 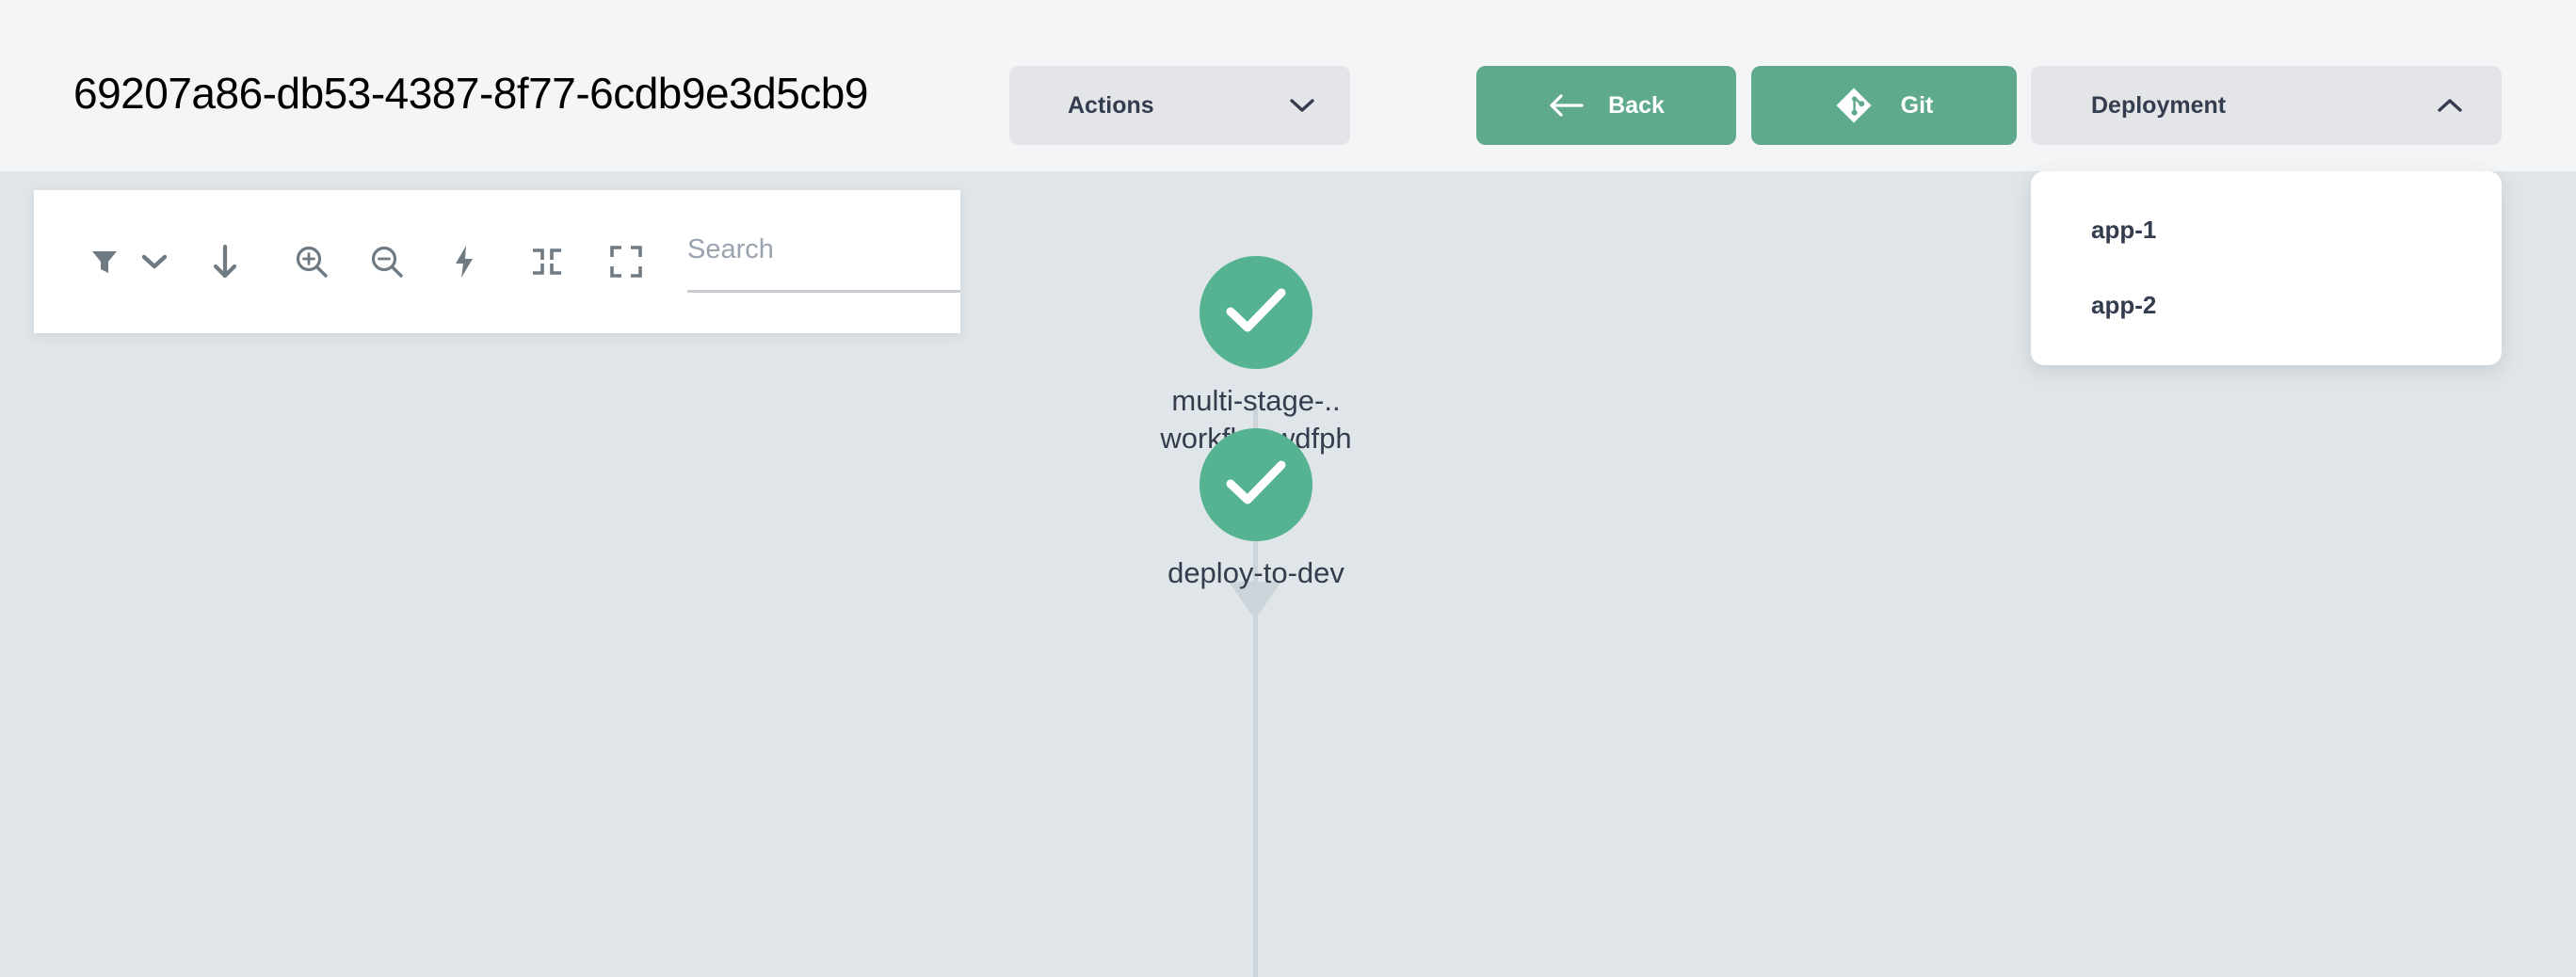 What do you see at coordinates (104, 261) in the screenshot?
I see `filter-icon` at bounding box center [104, 261].